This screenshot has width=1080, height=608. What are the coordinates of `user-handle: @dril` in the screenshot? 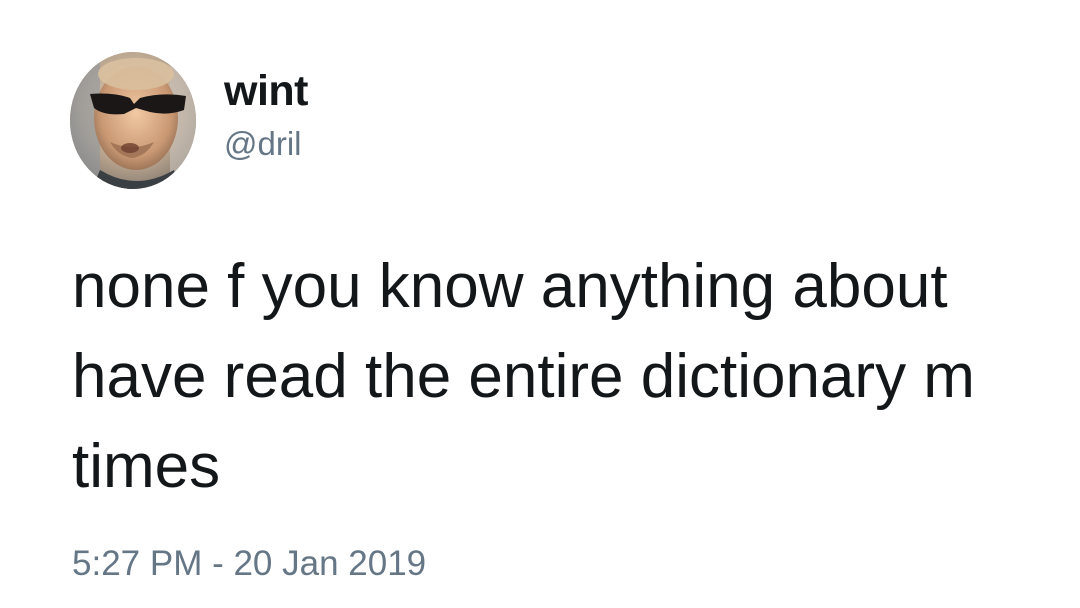 It's located at (266, 144).